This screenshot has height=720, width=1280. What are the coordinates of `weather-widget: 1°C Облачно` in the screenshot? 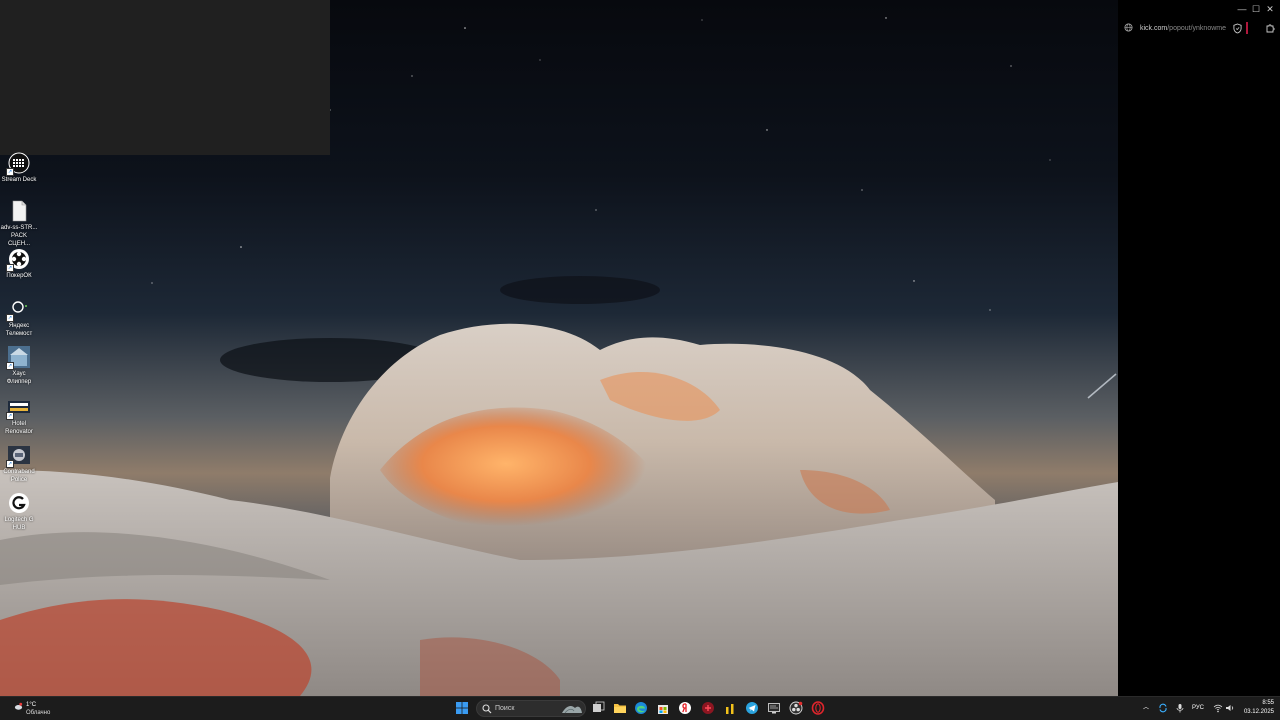 It's located at (44, 709).